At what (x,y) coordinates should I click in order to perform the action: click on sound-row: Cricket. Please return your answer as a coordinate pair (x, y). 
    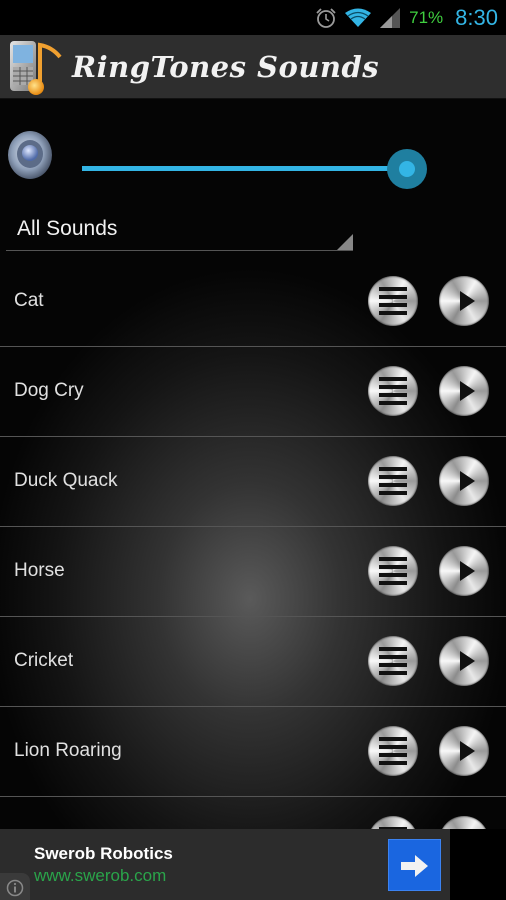
    Looking at the image, I should click on (253, 662).